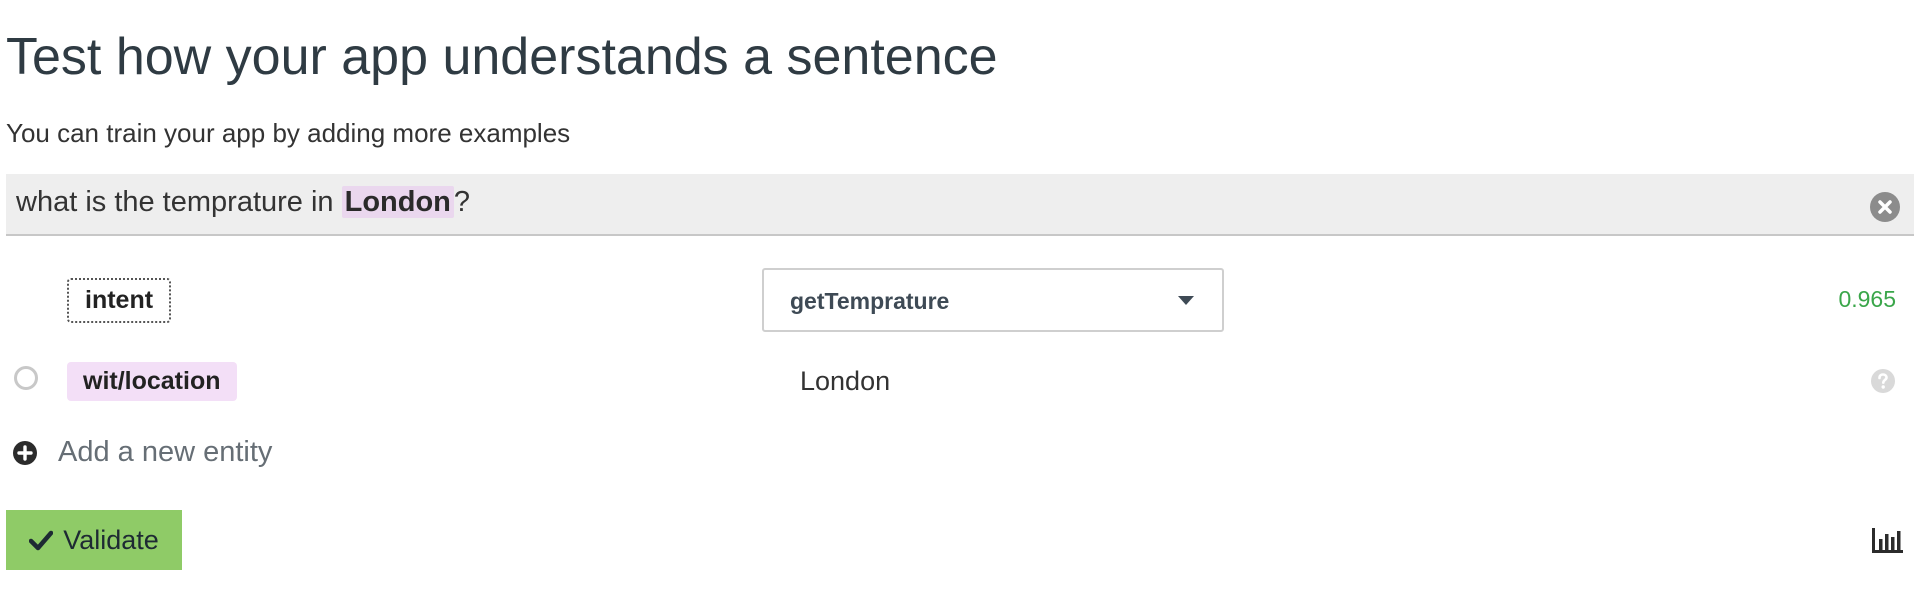 This screenshot has width=1922, height=601. I want to click on help-icon, so click(1883, 381).